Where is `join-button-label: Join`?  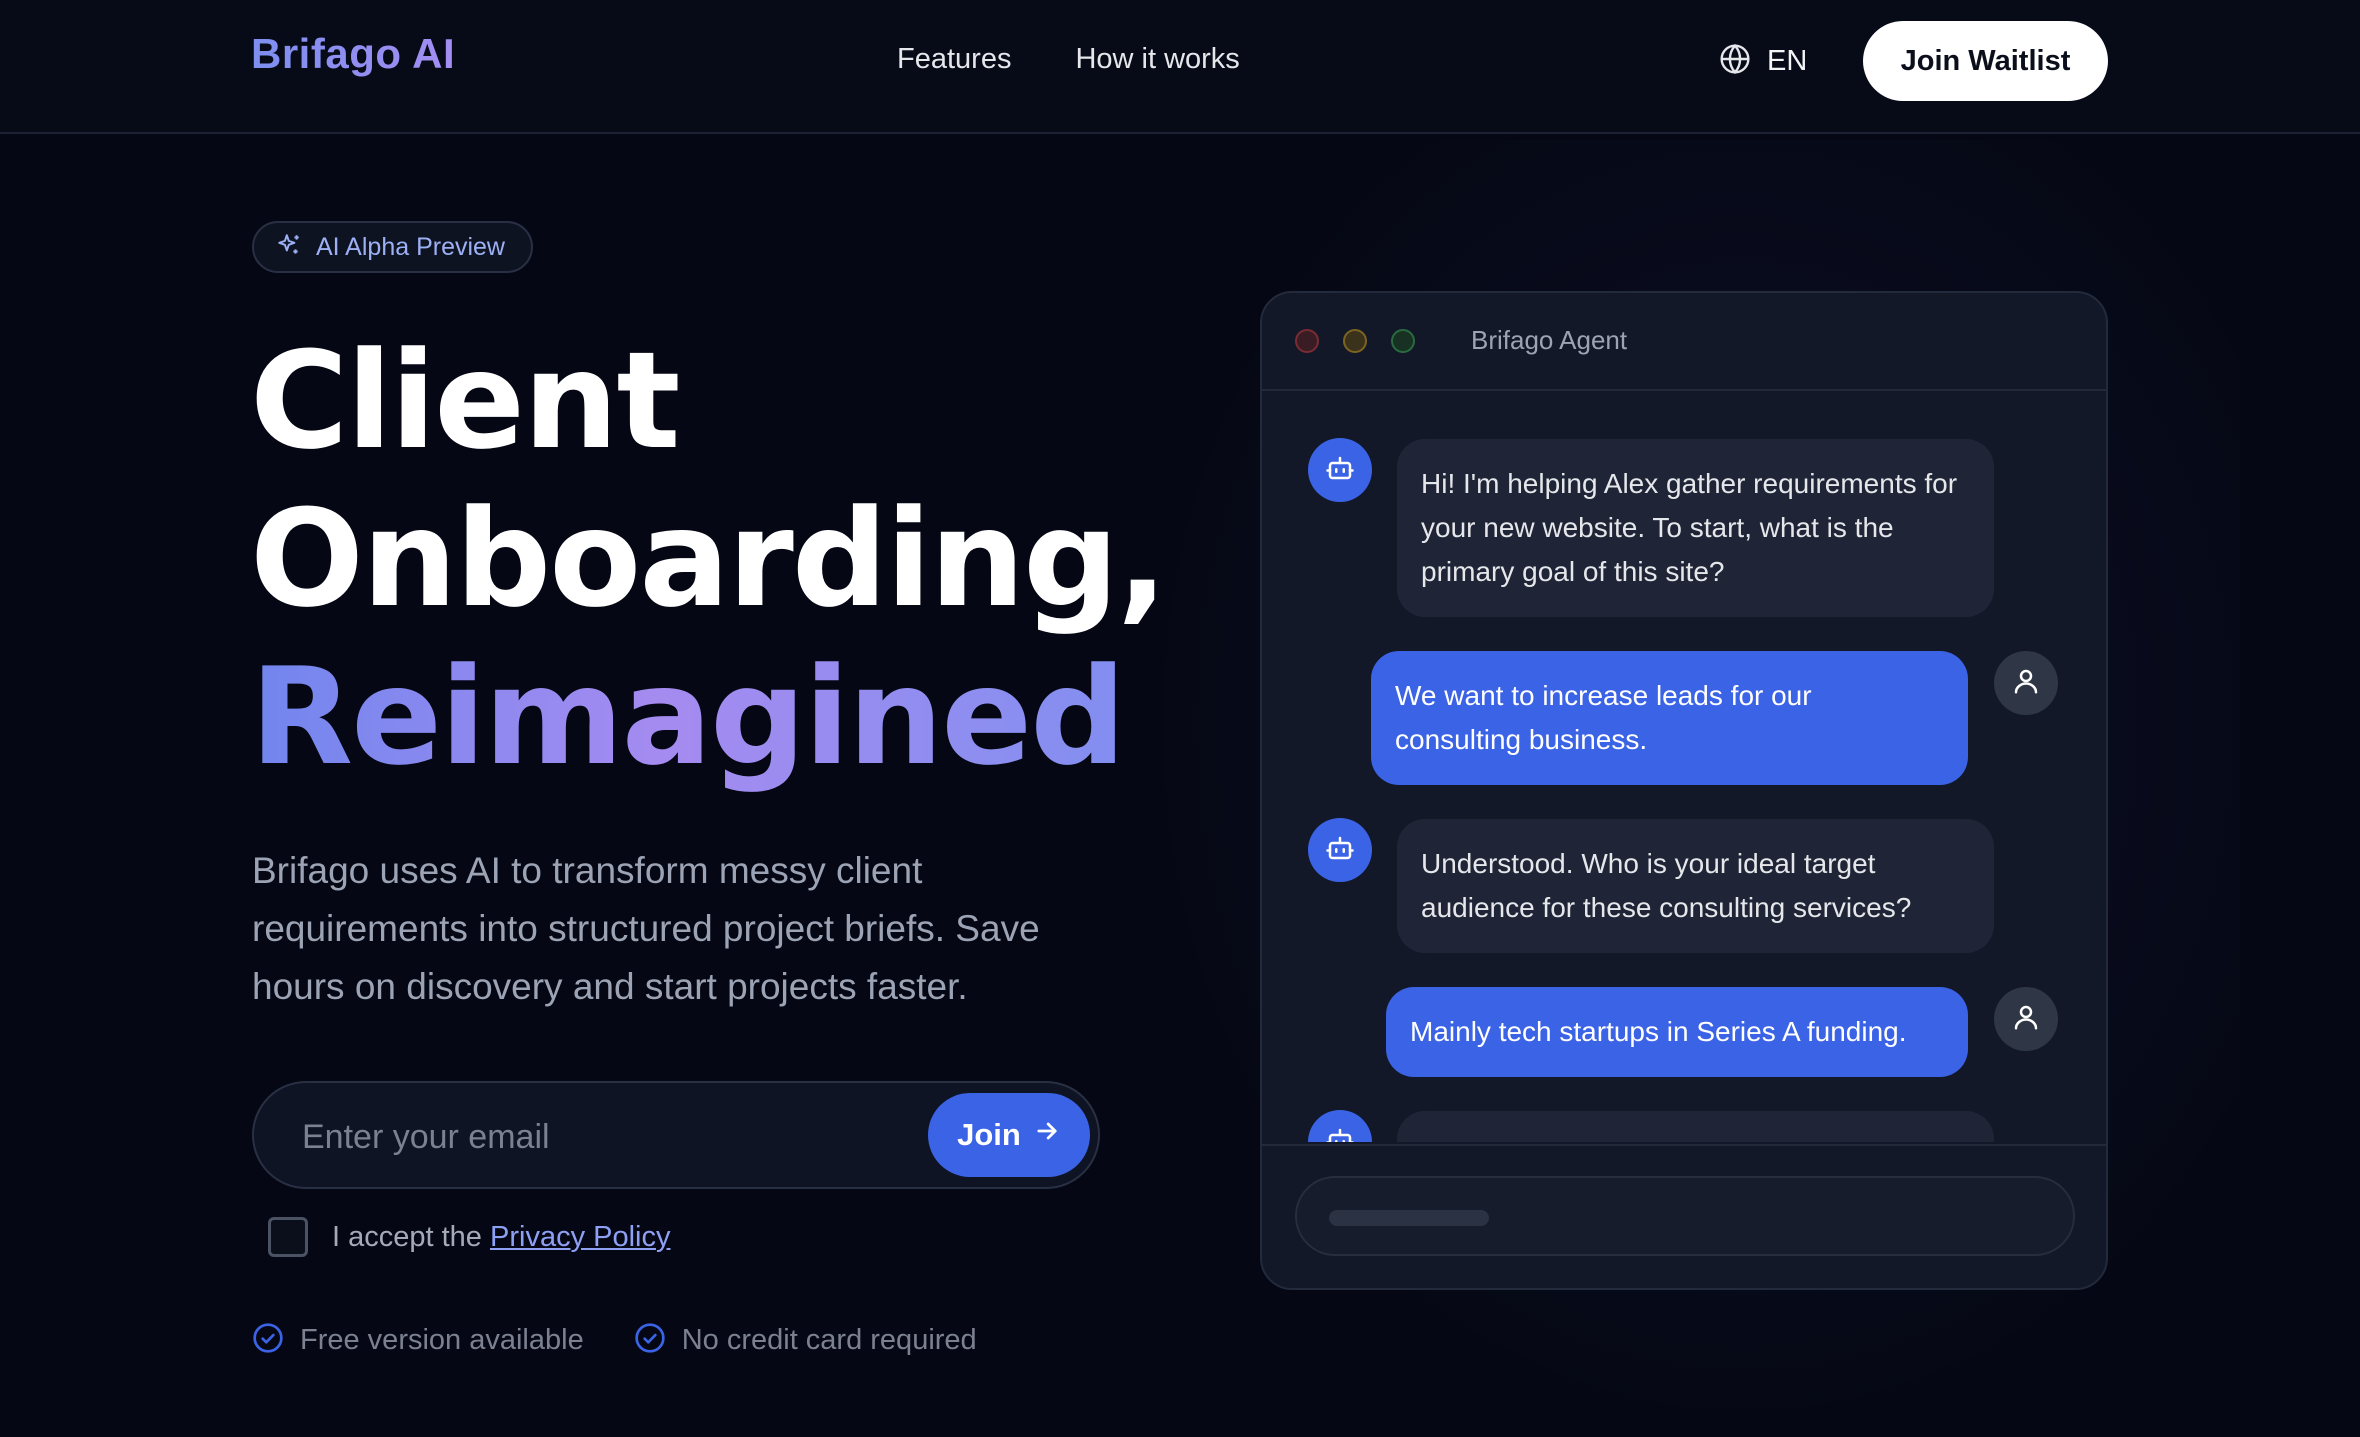
join-button-label: Join is located at coordinates (989, 1134).